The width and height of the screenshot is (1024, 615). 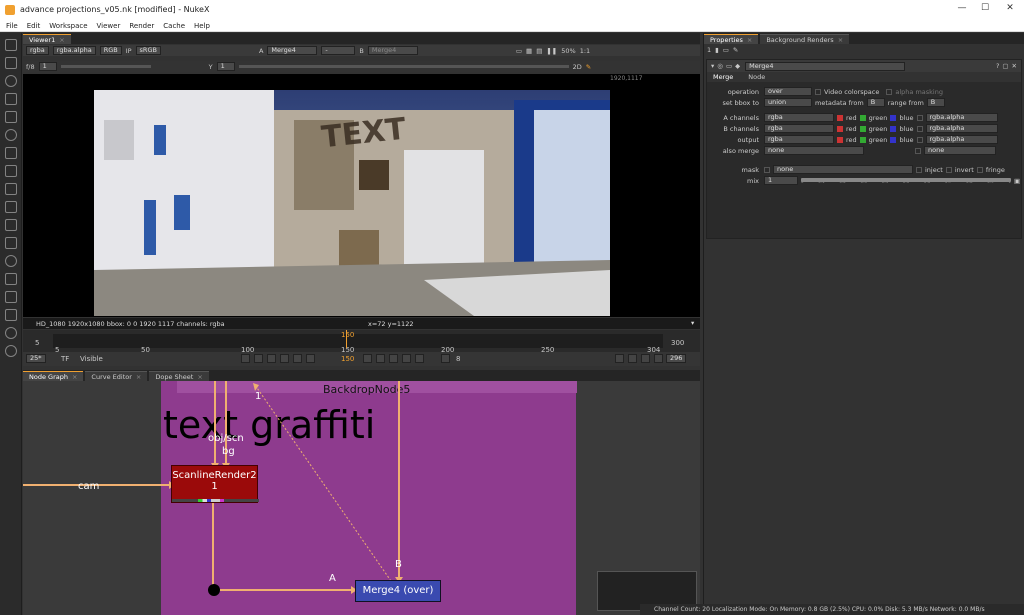 I want to click on play-forward-icon, so click(x=367, y=358).